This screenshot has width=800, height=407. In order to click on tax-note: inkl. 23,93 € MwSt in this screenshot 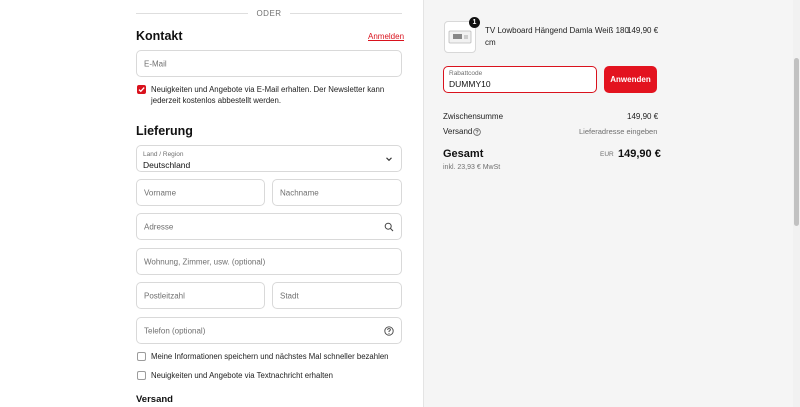, I will do `click(472, 167)`.